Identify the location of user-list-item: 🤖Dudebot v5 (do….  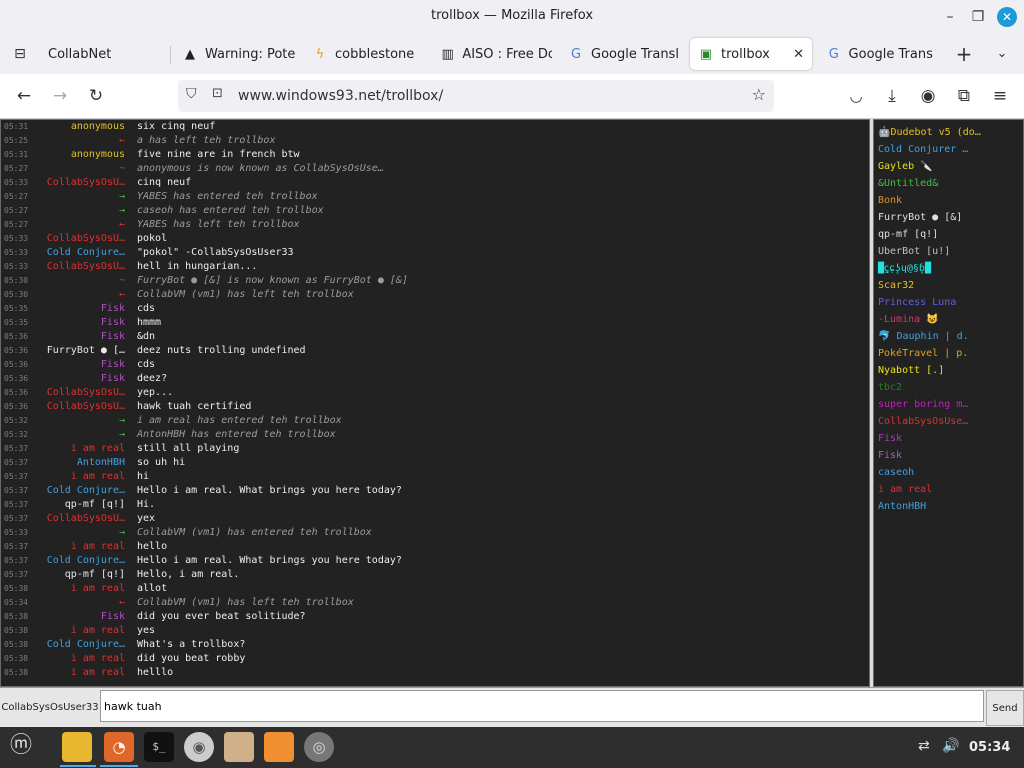
(948, 132).